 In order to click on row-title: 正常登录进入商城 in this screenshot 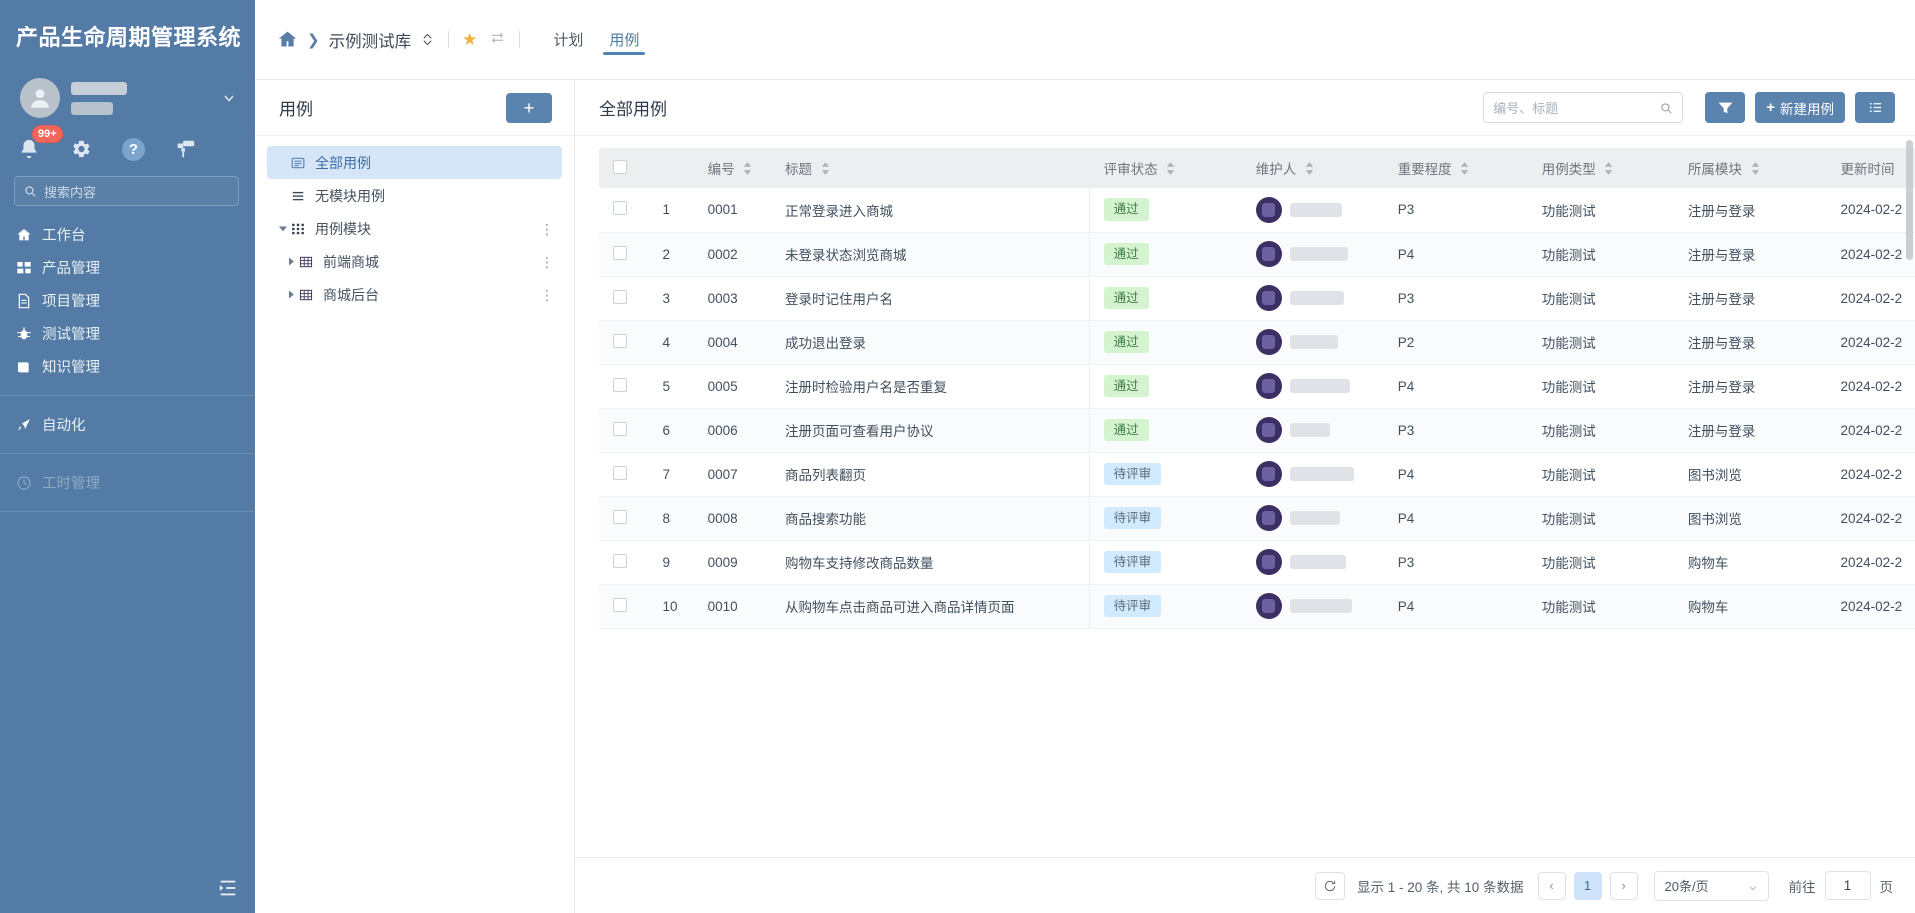, I will do `click(839, 211)`.